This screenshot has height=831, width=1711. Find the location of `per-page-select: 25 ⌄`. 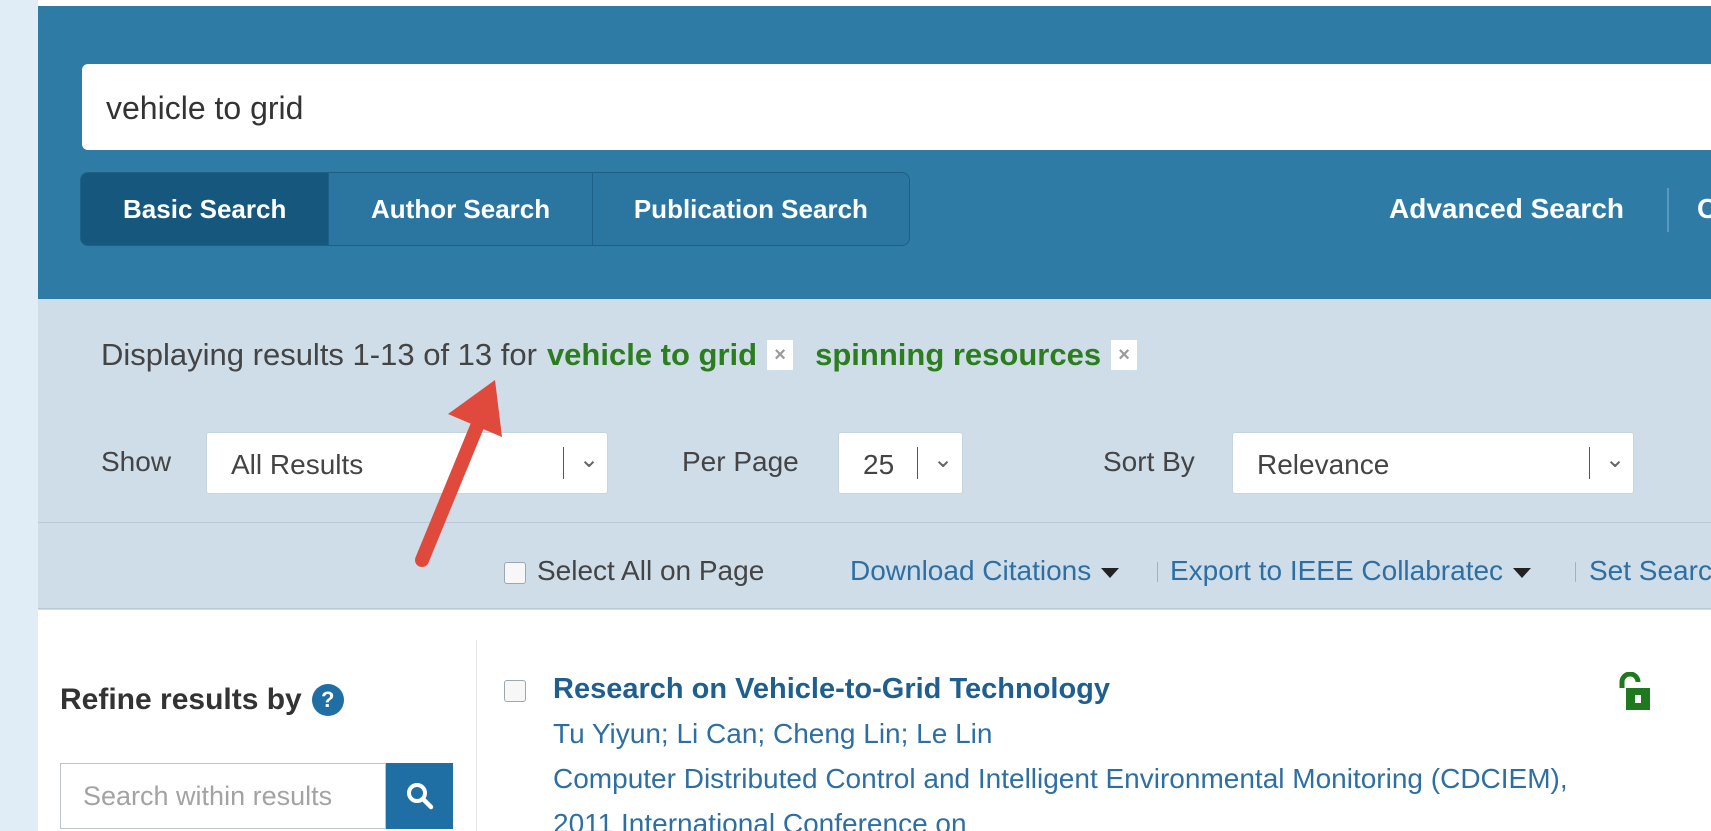

per-page-select: 25 ⌄ is located at coordinates (900, 463).